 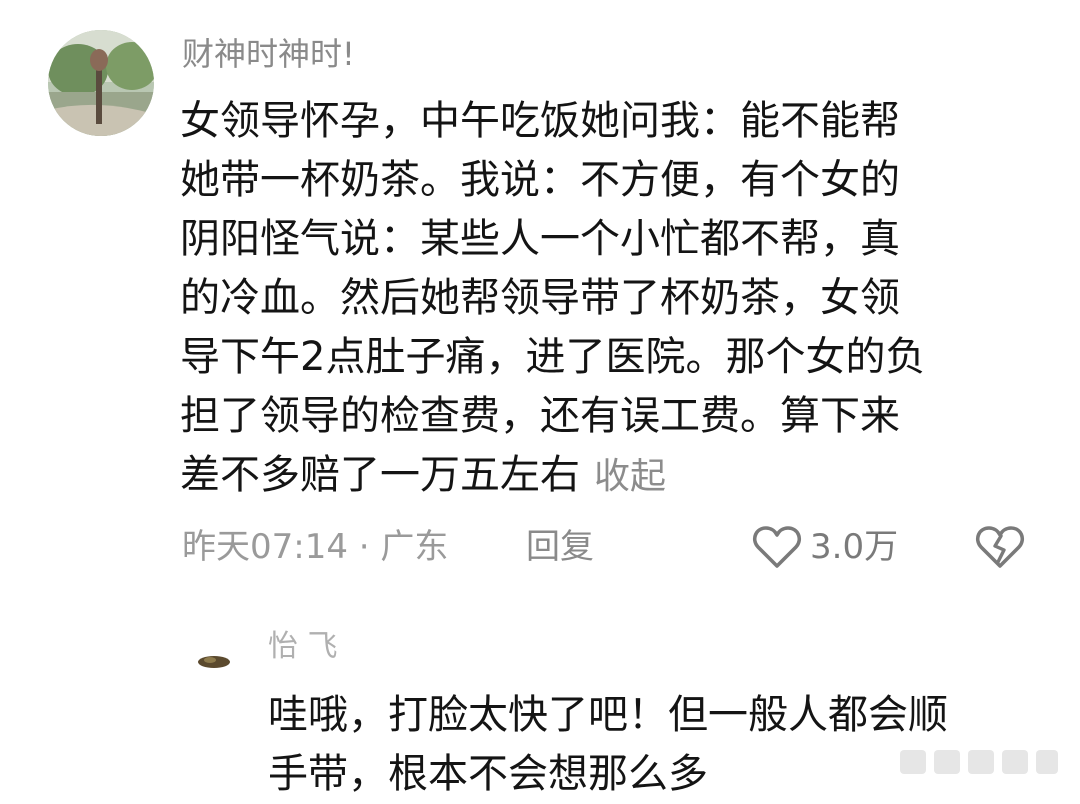 I want to click on reply-line: 哇哦，打脸太快了吧！但一般人都会顺, so click(x=608, y=715).